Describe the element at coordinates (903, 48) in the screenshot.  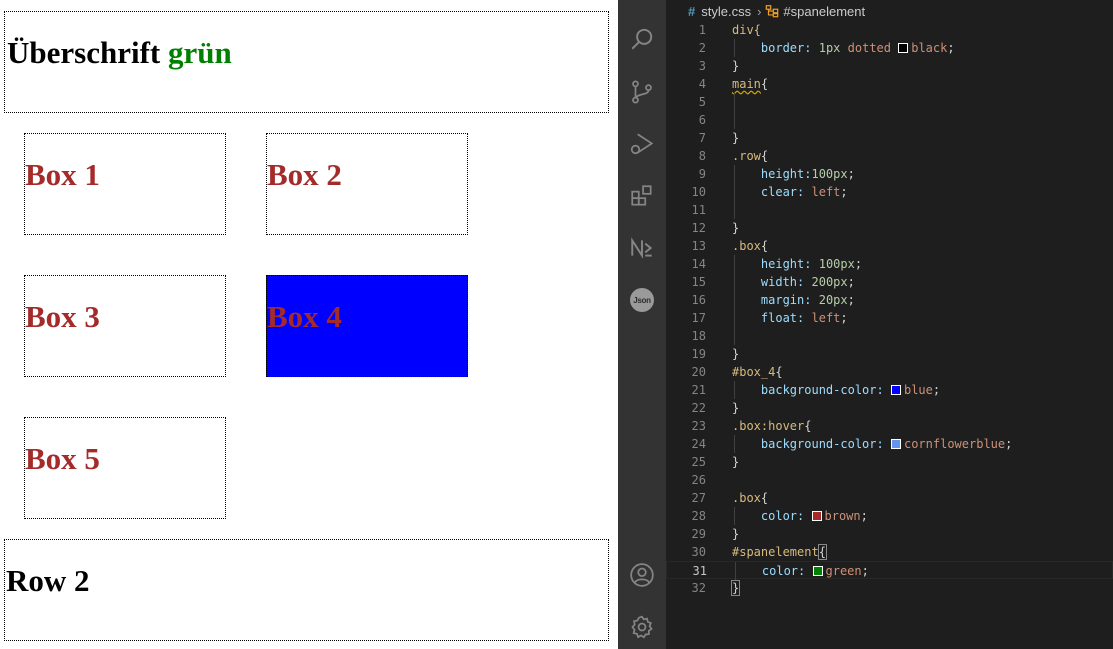
I see `color-swatch-black` at that location.